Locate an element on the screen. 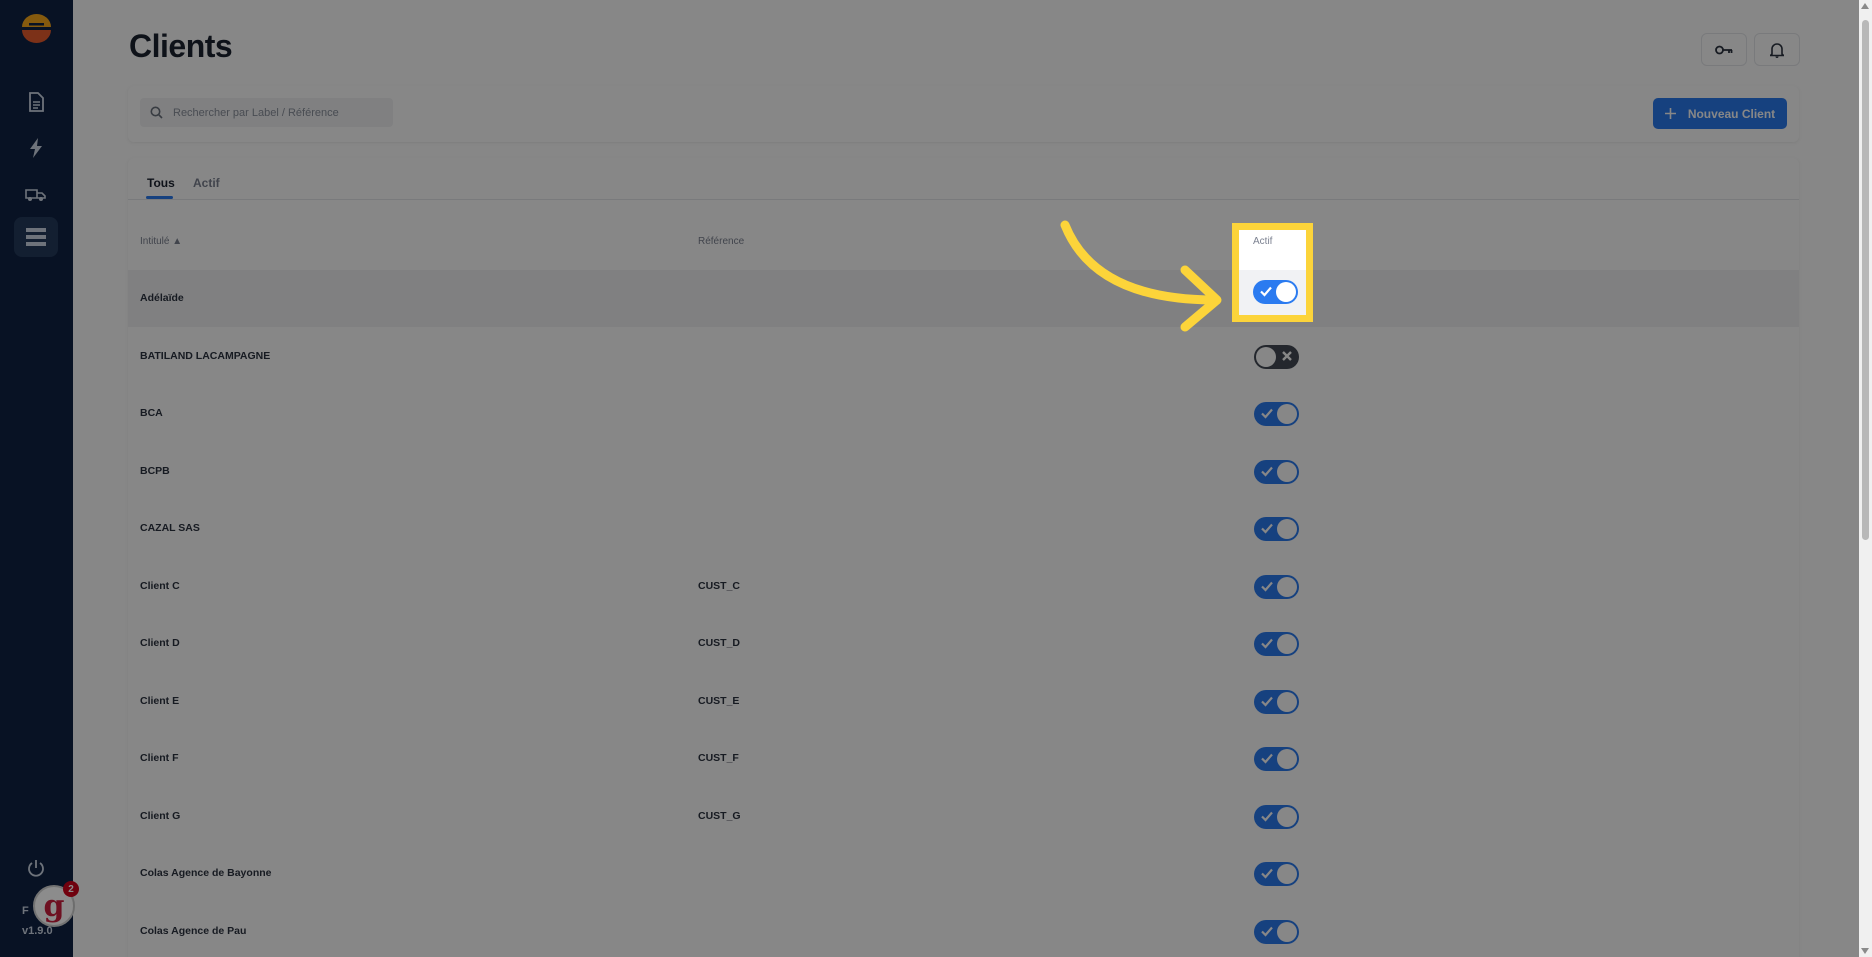  client-label: Colas Agence de Bayonne is located at coordinates (206, 873).